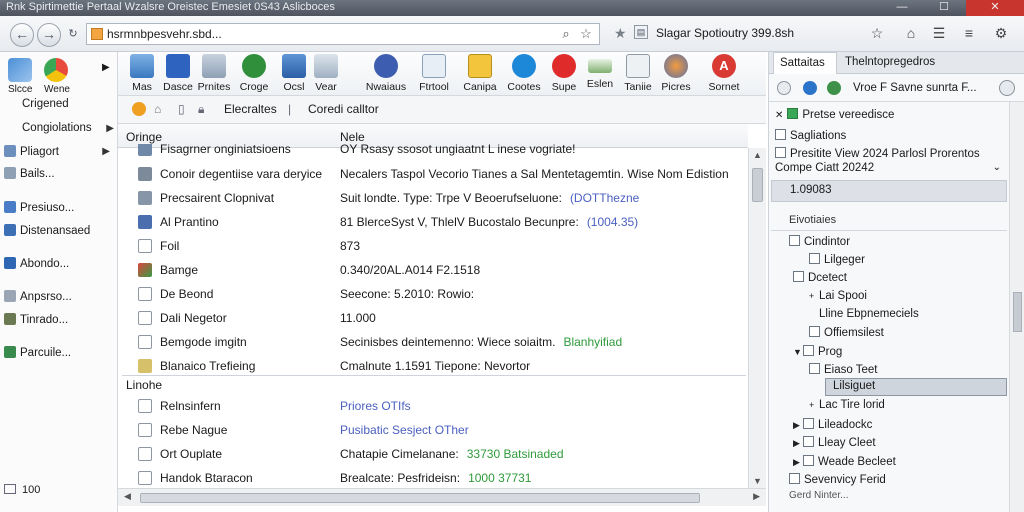 This screenshot has height=512, width=1024. I want to click on tree-item: ▶ Weade Becleet, so click(844, 461).